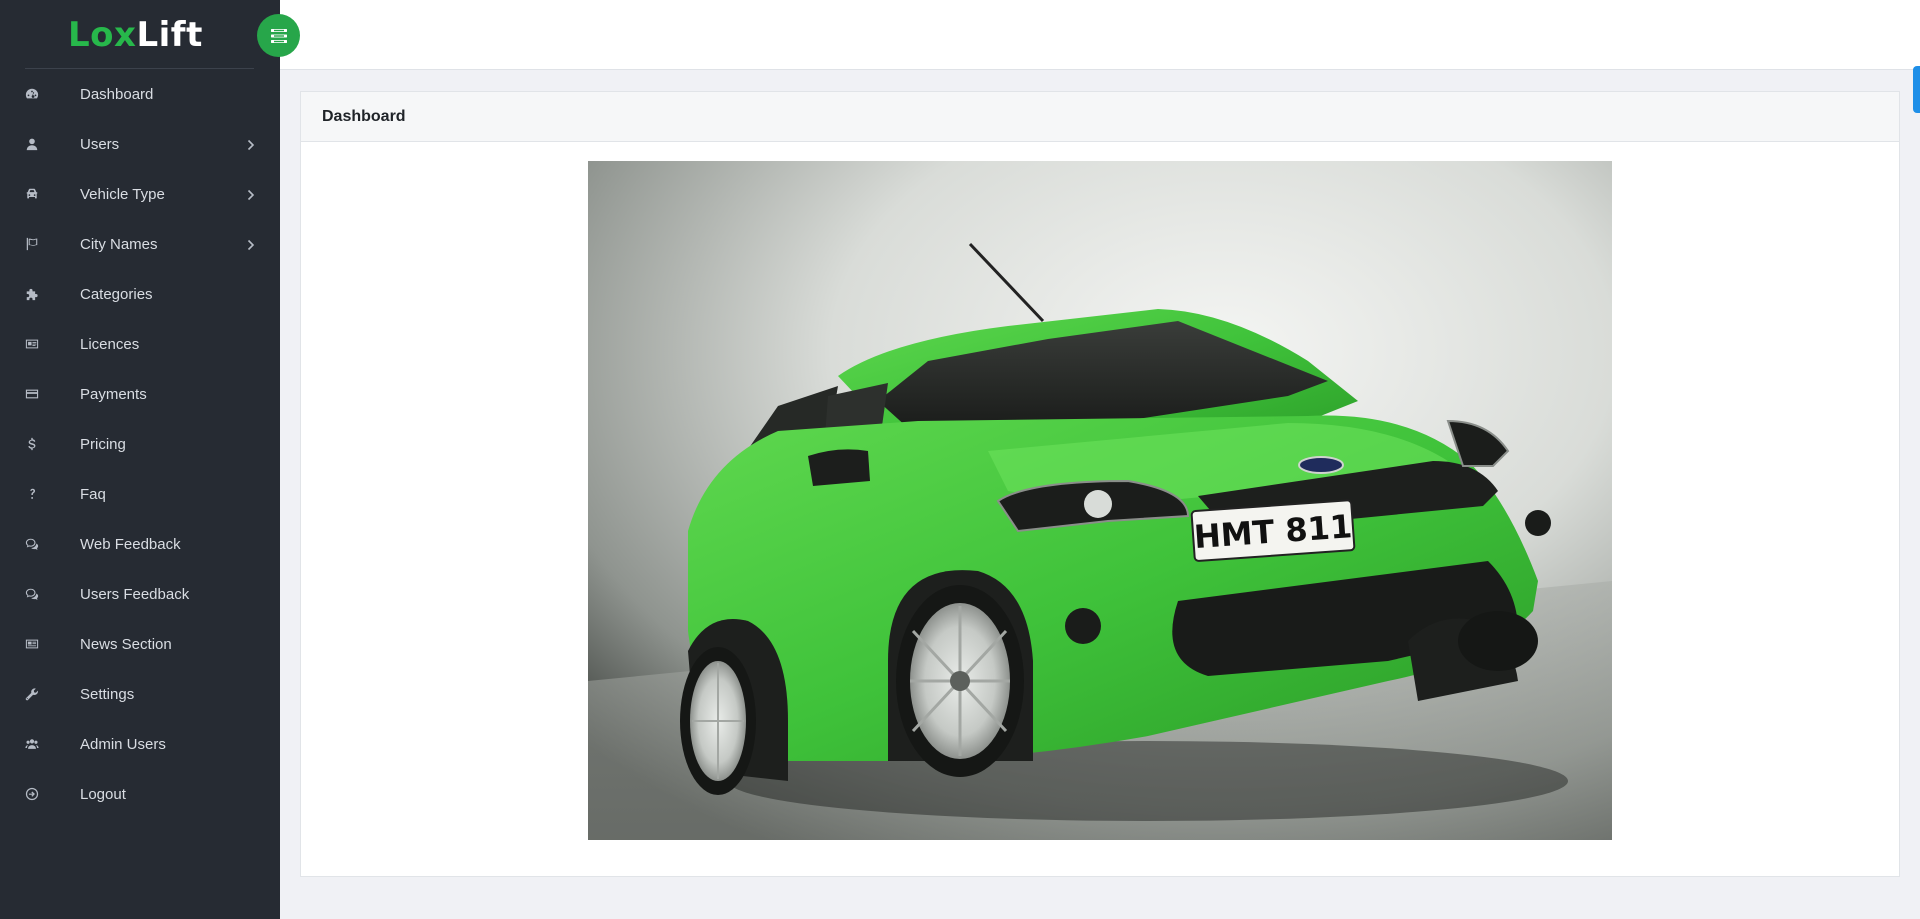 This screenshot has width=1920, height=919. I want to click on wrench-icon, so click(31, 694).